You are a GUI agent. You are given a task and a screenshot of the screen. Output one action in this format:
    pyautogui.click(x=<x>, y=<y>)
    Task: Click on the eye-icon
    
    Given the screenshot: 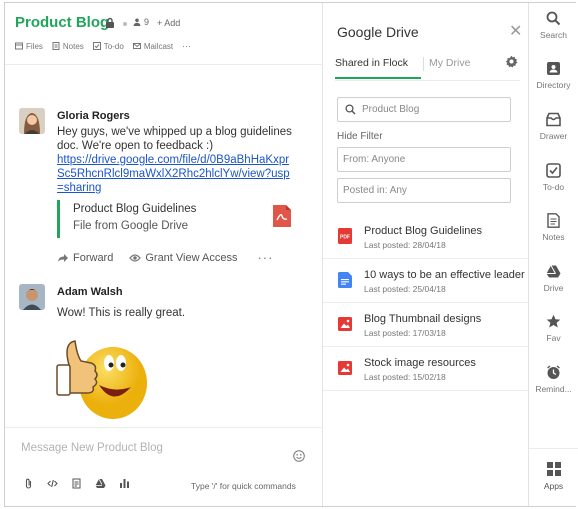 What is the action you would take?
    pyautogui.click(x=135, y=257)
    